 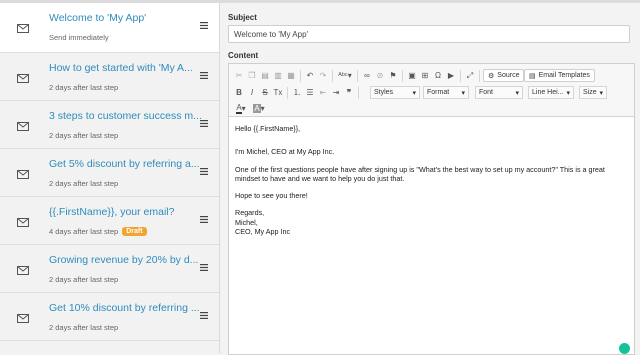 What do you see at coordinates (271, 196) in the screenshot?
I see `body-hope: Hope to see you there!` at bounding box center [271, 196].